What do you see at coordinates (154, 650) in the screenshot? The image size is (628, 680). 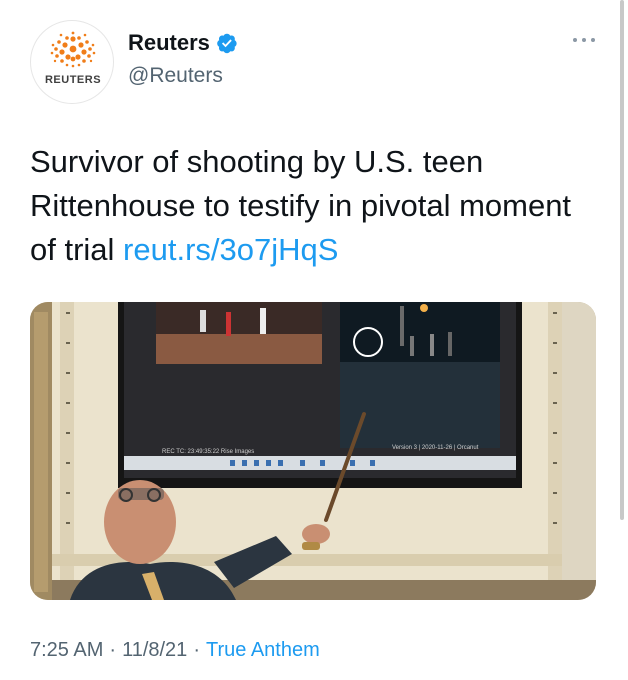 I see `tweet-date: 11/8/21` at bounding box center [154, 650].